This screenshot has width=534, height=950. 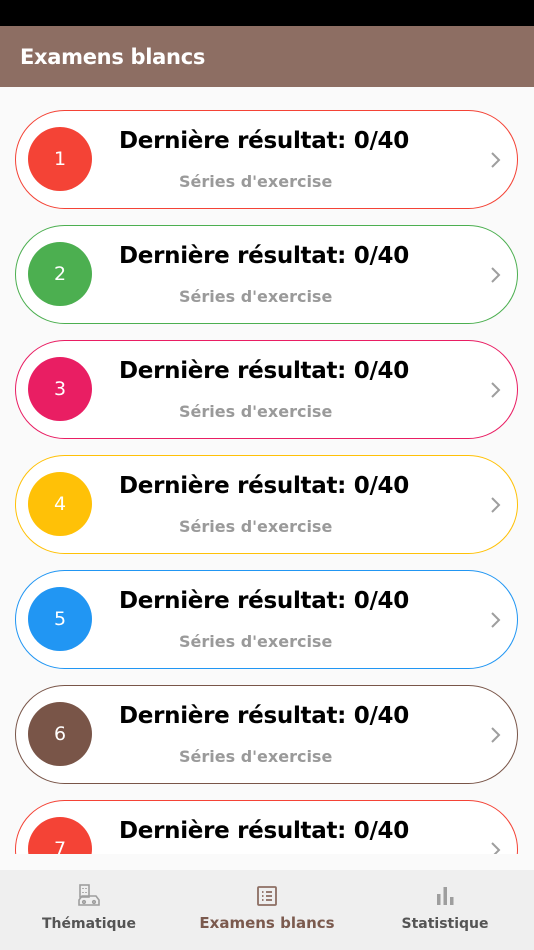 I want to click on nav-item-statistique: Statistique, so click(x=445, y=910).